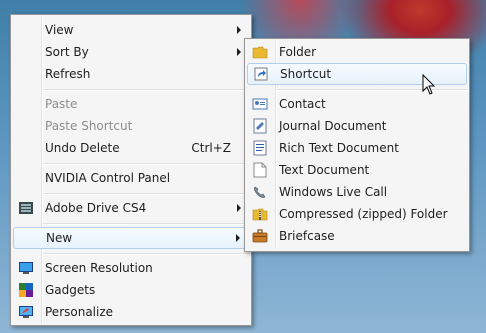 The image size is (486, 333). I want to click on journal-icon, so click(260, 126).